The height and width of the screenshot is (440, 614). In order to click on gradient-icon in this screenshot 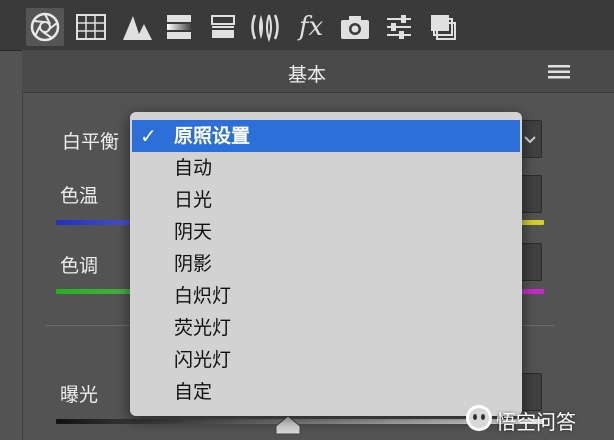, I will do `click(179, 27)`.